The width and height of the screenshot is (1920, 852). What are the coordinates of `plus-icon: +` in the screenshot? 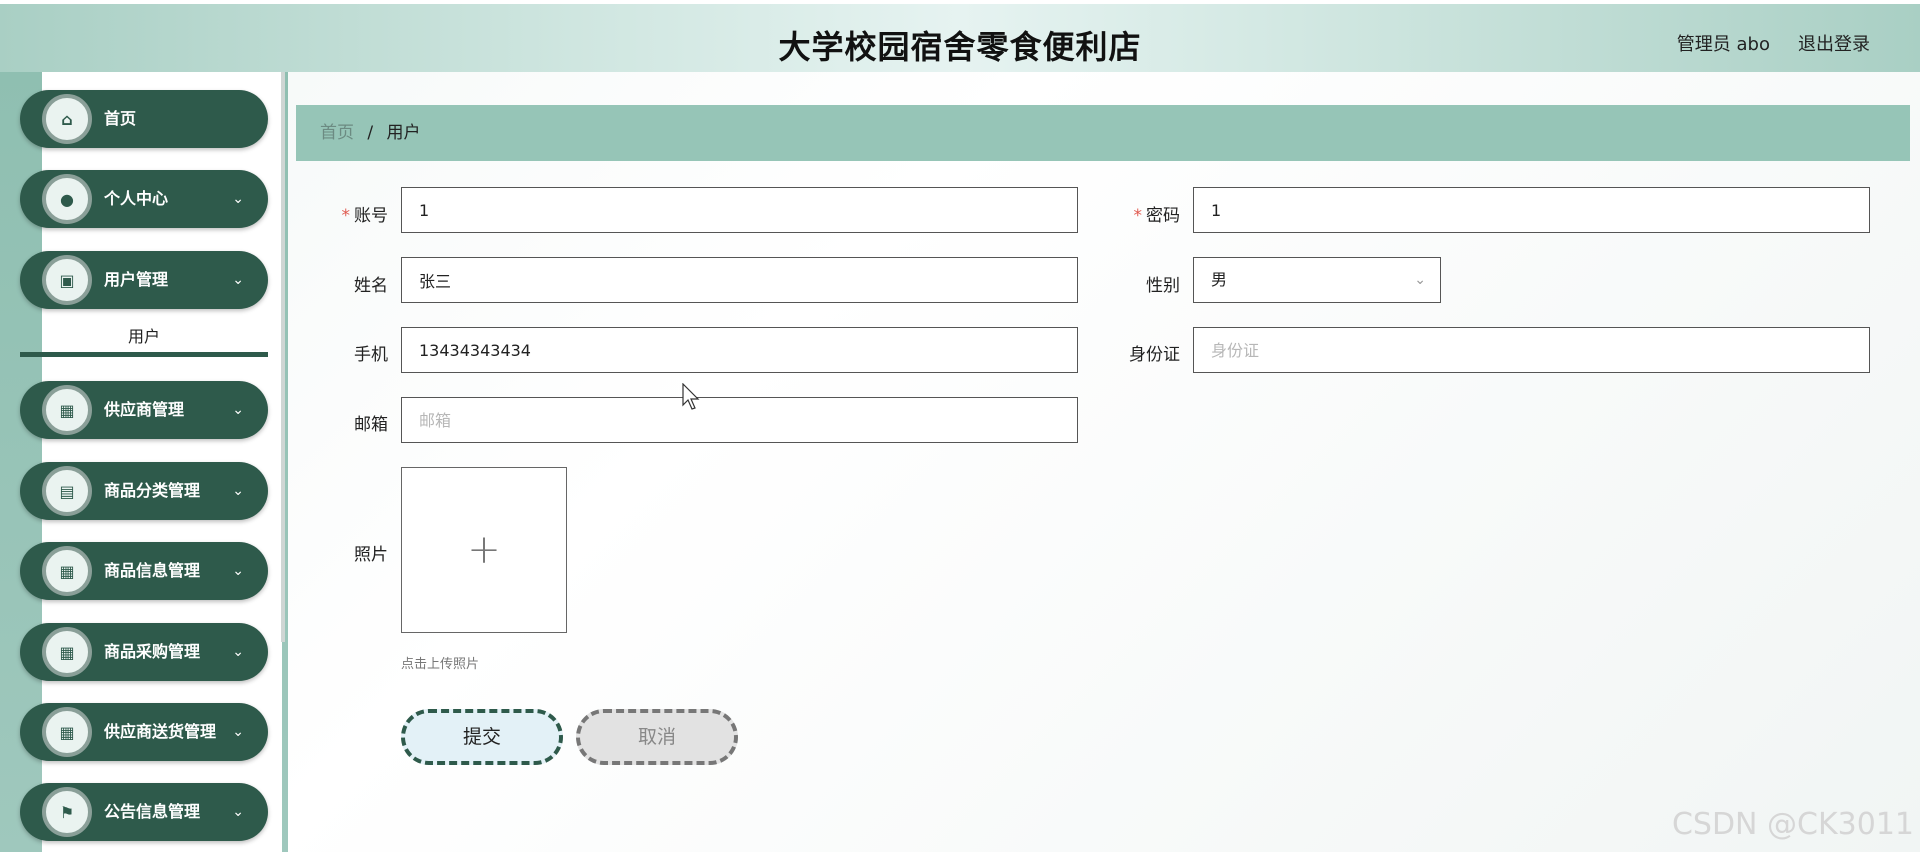 It's located at (484, 550).